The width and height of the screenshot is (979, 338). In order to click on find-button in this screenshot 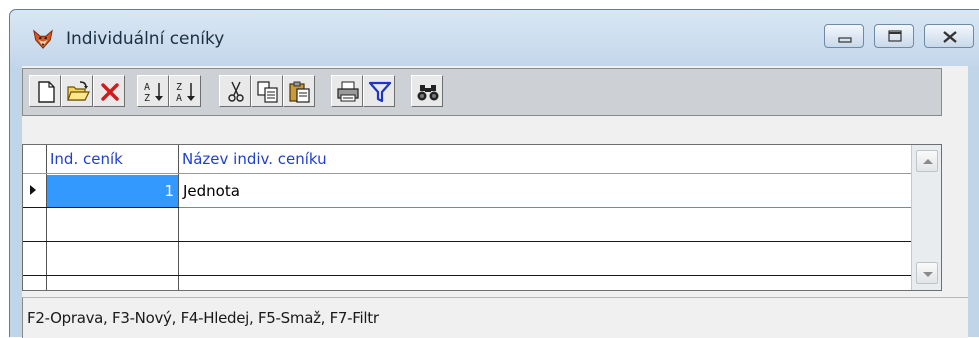, I will do `click(427, 91)`.